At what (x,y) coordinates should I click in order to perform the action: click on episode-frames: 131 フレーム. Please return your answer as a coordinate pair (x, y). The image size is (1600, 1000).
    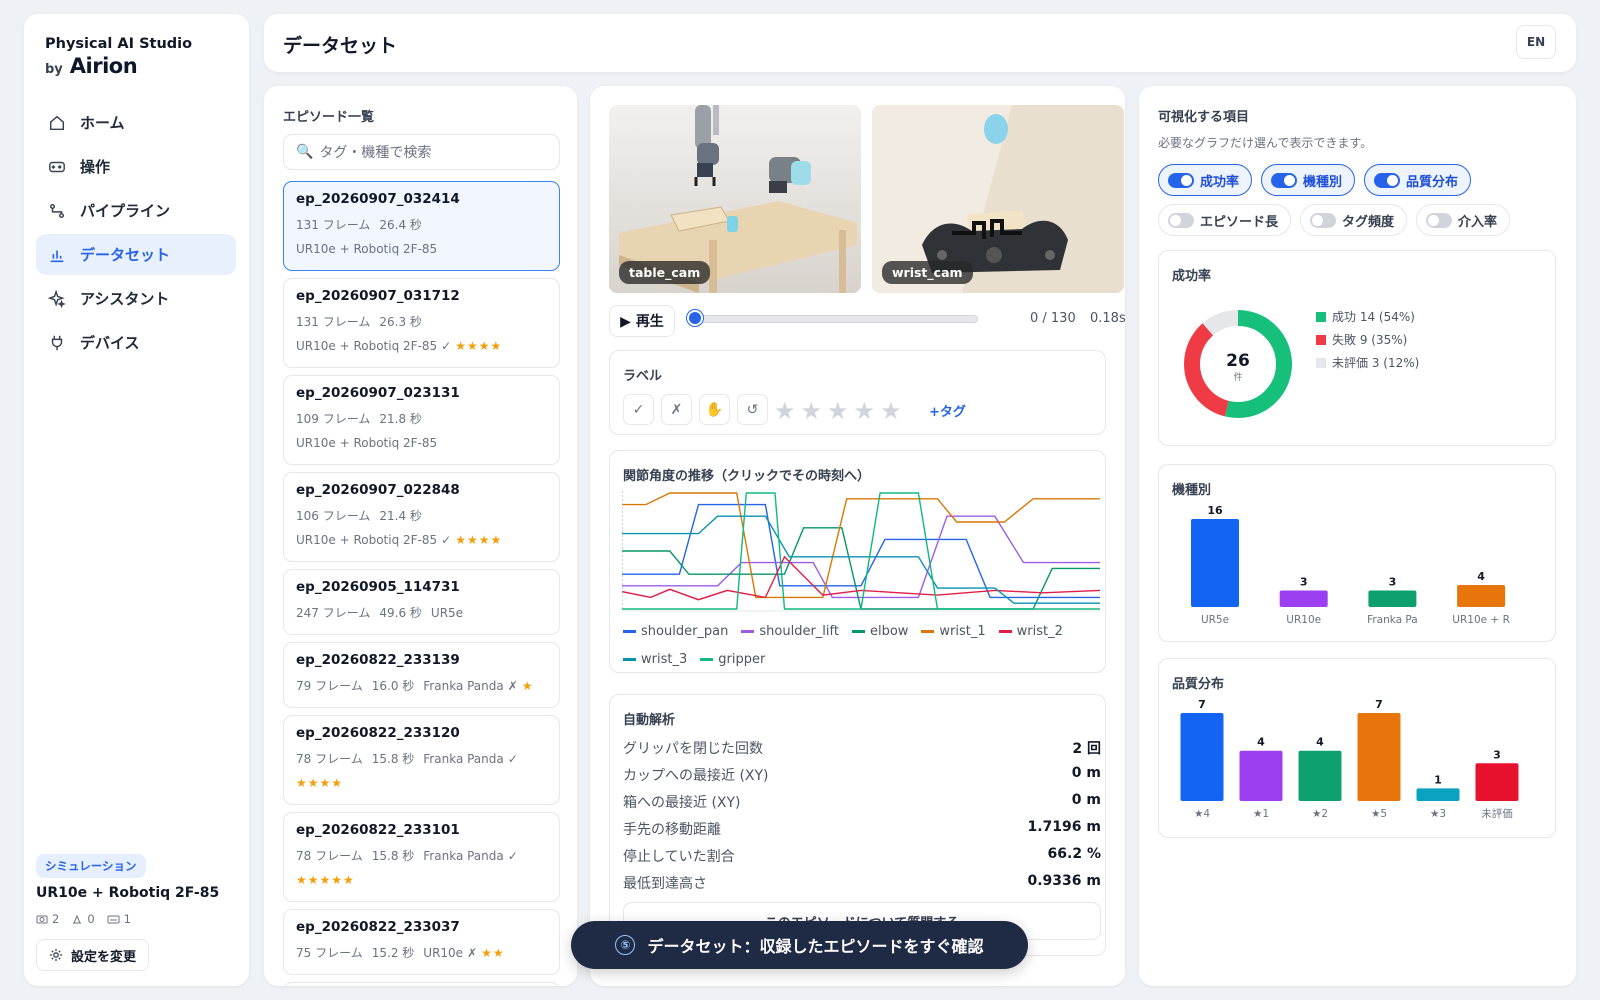
    Looking at the image, I should click on (333, 322).